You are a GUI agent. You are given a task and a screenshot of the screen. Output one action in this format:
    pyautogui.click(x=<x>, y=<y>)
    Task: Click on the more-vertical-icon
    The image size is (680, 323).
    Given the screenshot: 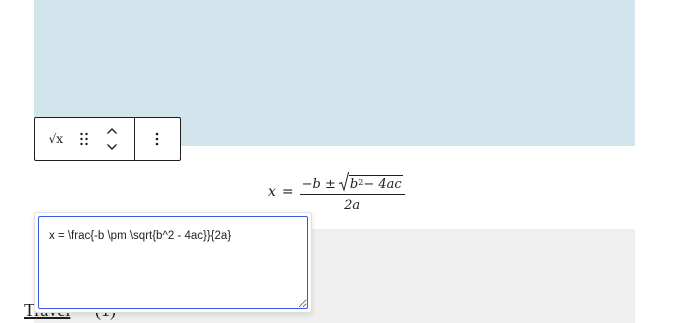 What is the action you would take?
    pyautogui.click(x=157, y=139)
    